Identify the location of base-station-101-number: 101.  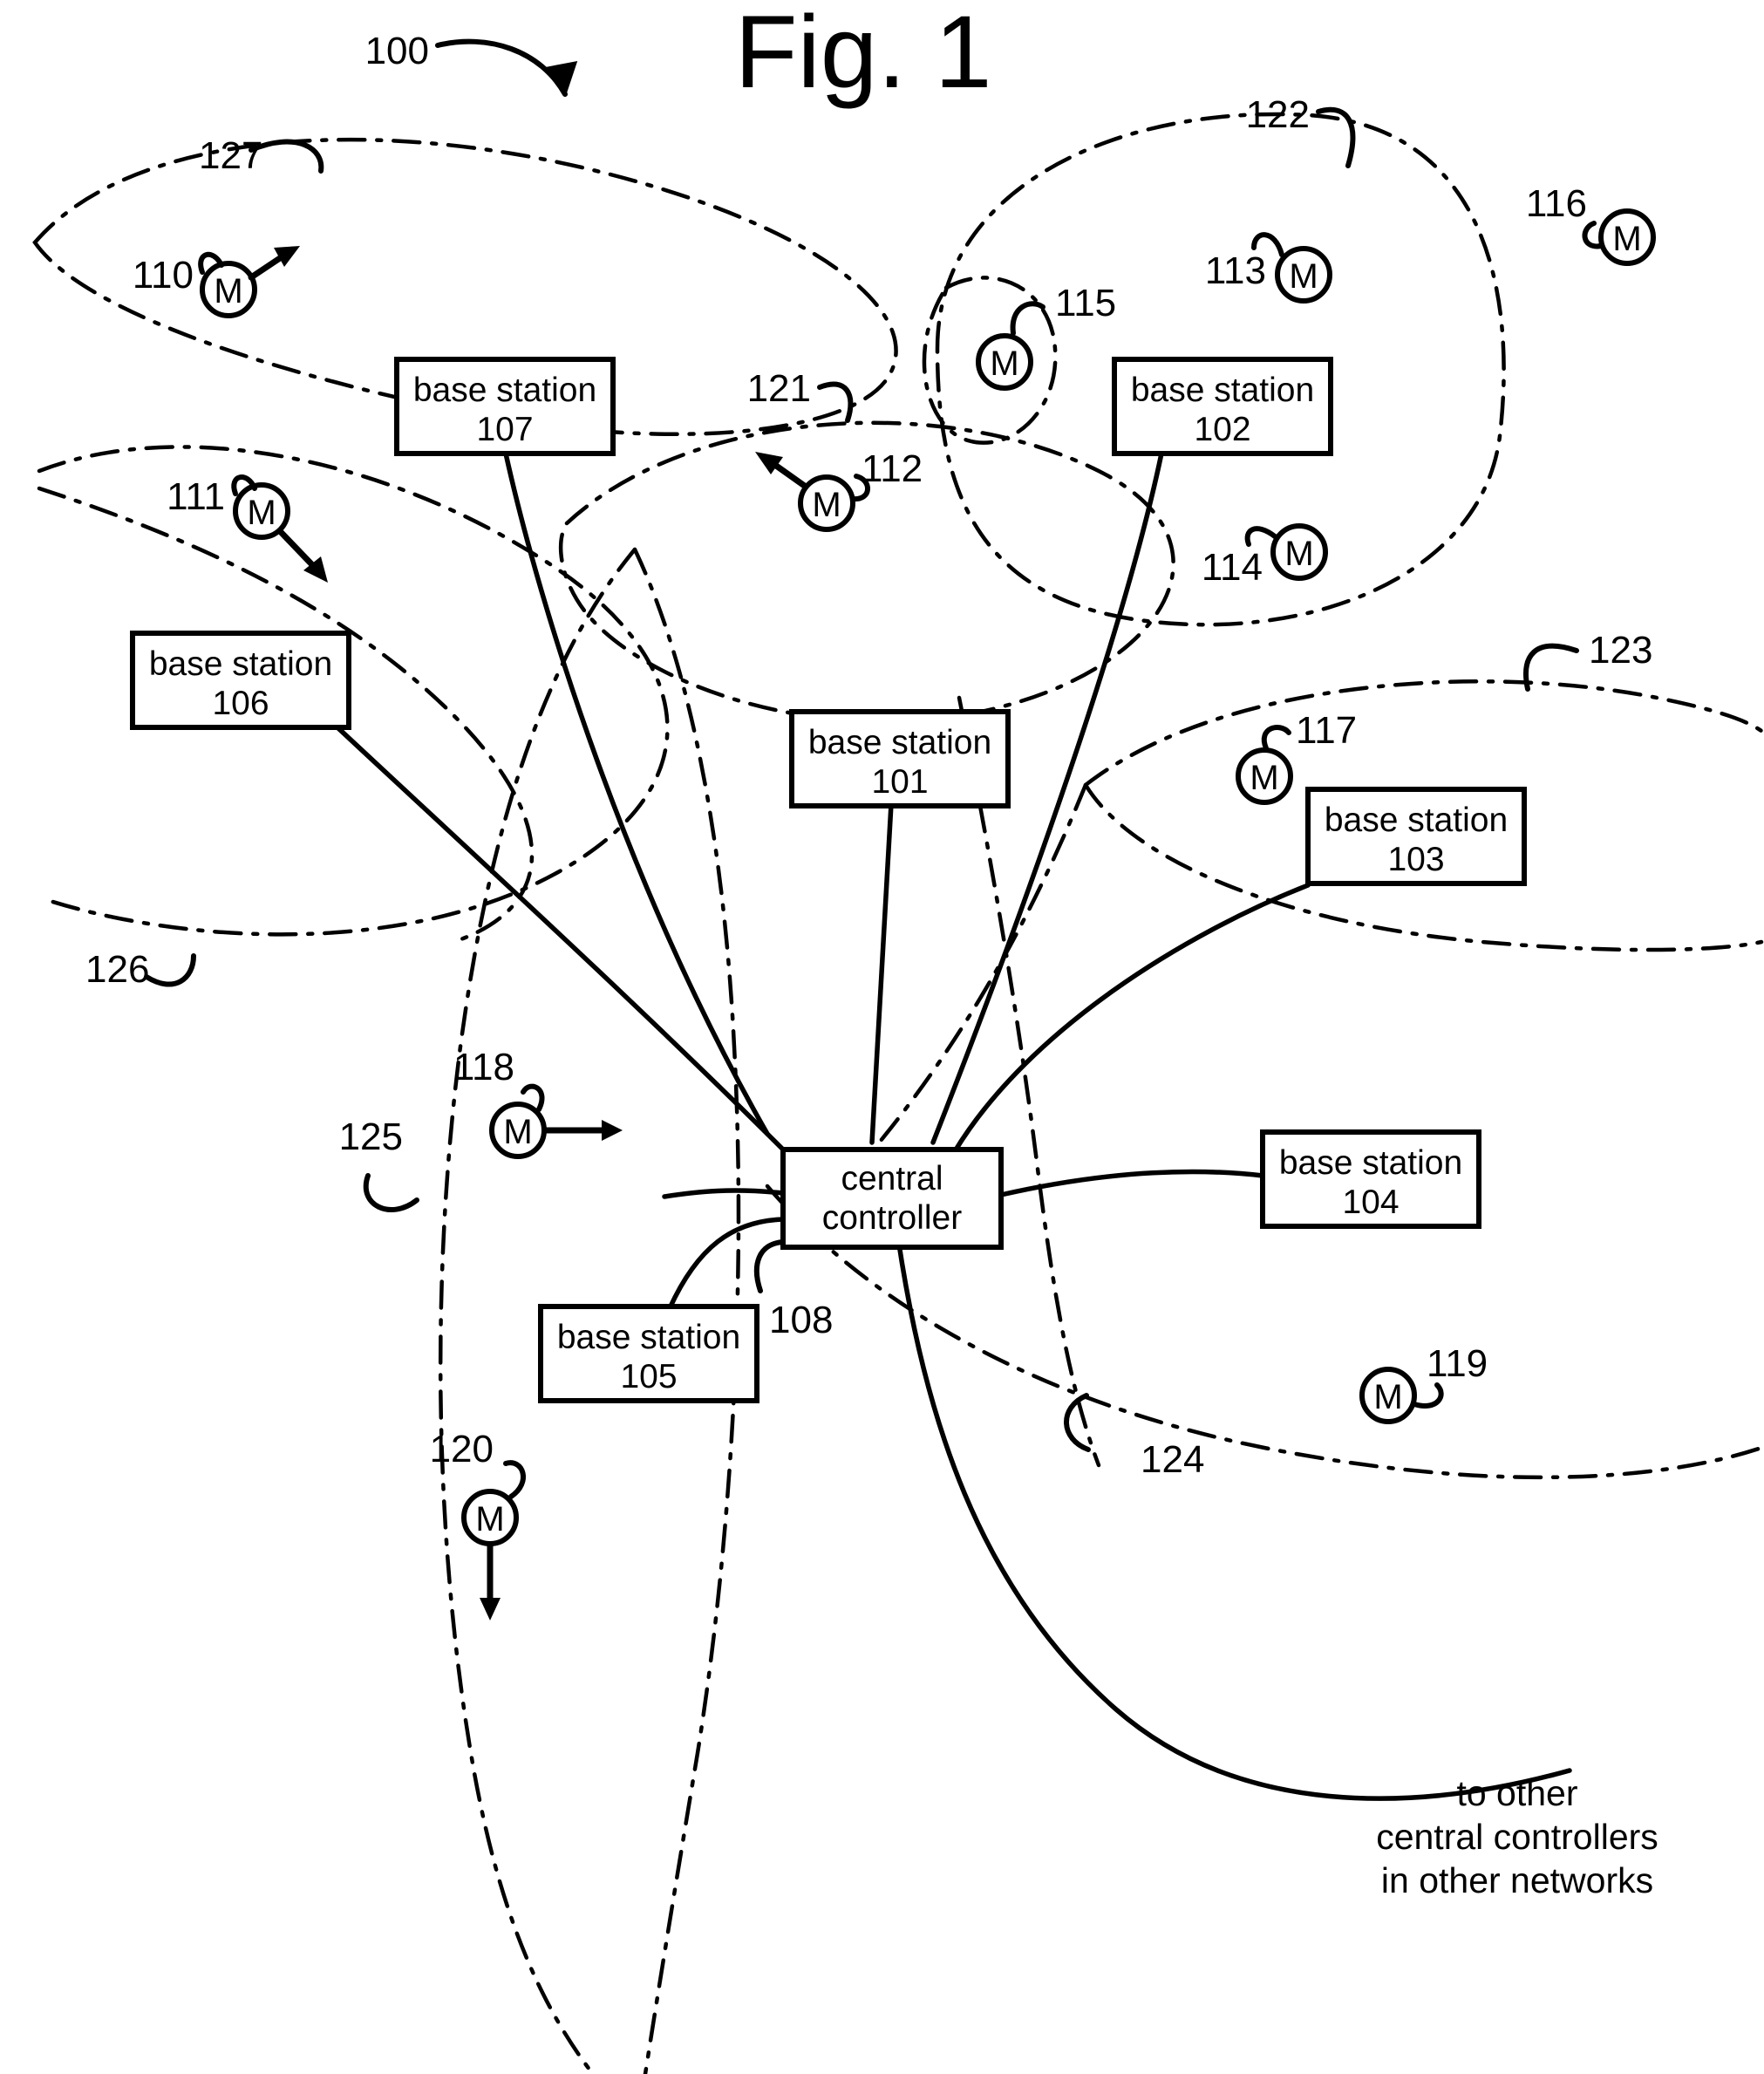
(899, 782).